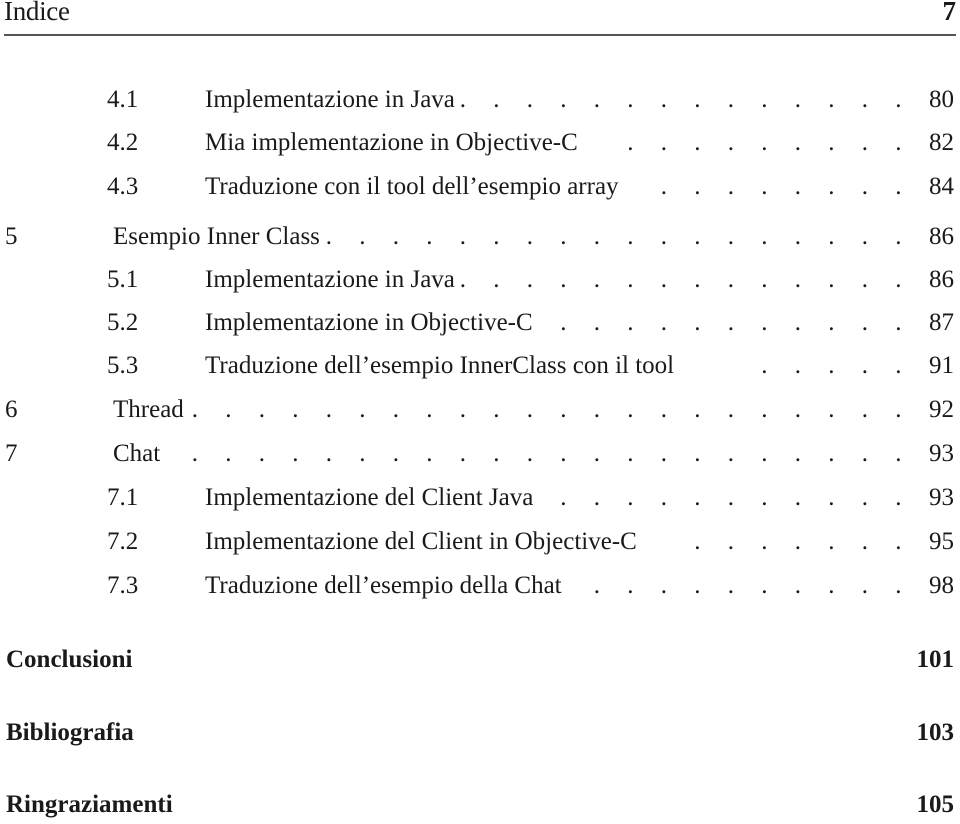 This screenshot has width=960, height=824. What do you see at coordinates (372, 498) in the screenshot?
I see `toc-entry-title: Implementazione del Client Java` at bounding box center [372, 498].